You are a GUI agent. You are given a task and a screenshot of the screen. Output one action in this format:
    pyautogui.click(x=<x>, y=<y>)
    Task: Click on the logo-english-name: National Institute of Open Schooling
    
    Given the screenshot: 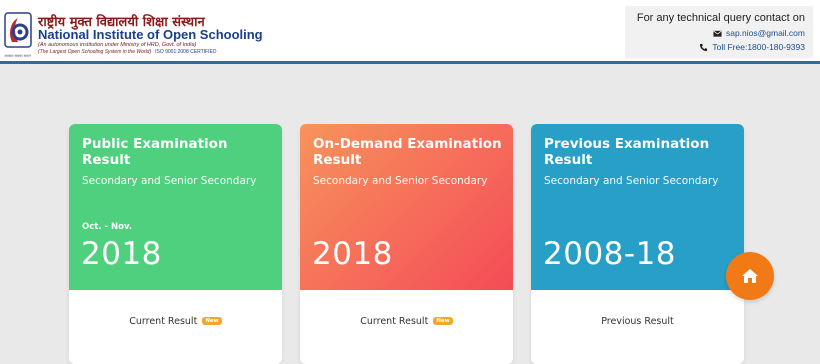 What is the action you would take?
    pyautogui.click(x=150, y=34)
    